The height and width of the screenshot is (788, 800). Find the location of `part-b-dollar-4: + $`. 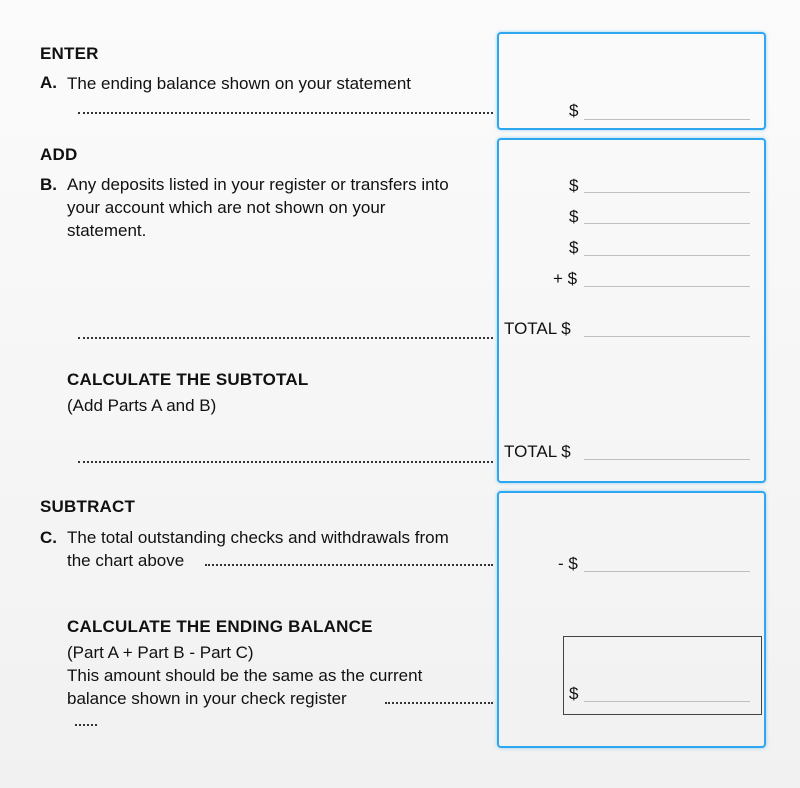

part-b-dollar-4: + $ is located at coordinates (565, 278).